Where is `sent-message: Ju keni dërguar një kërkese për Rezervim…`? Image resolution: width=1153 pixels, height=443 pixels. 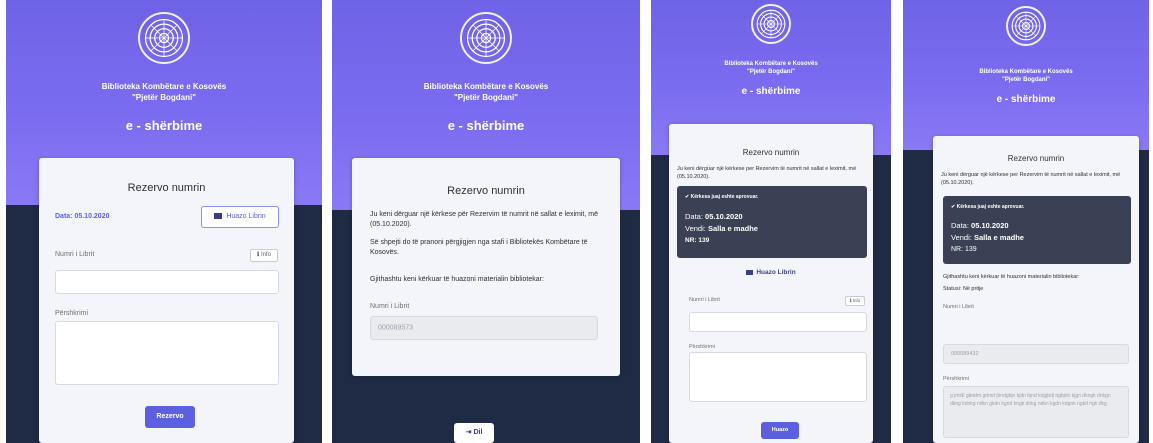
sent-message: Ju keni dërguar një kërkese për Rezervim… is located at coordinates (484, 220).